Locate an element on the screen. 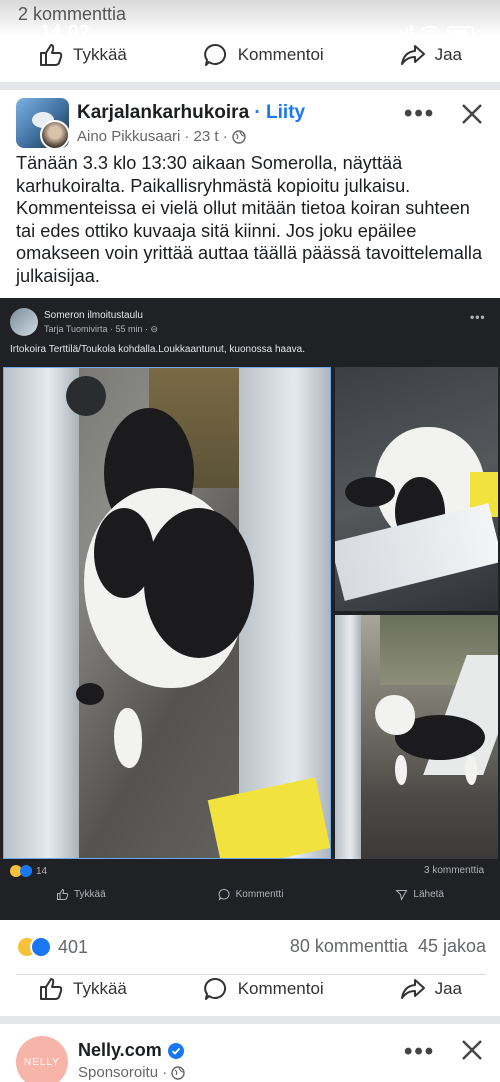 This screenshot has width=500, height=1082. post-time: · 23 t · is located at coordinates (205, 136).